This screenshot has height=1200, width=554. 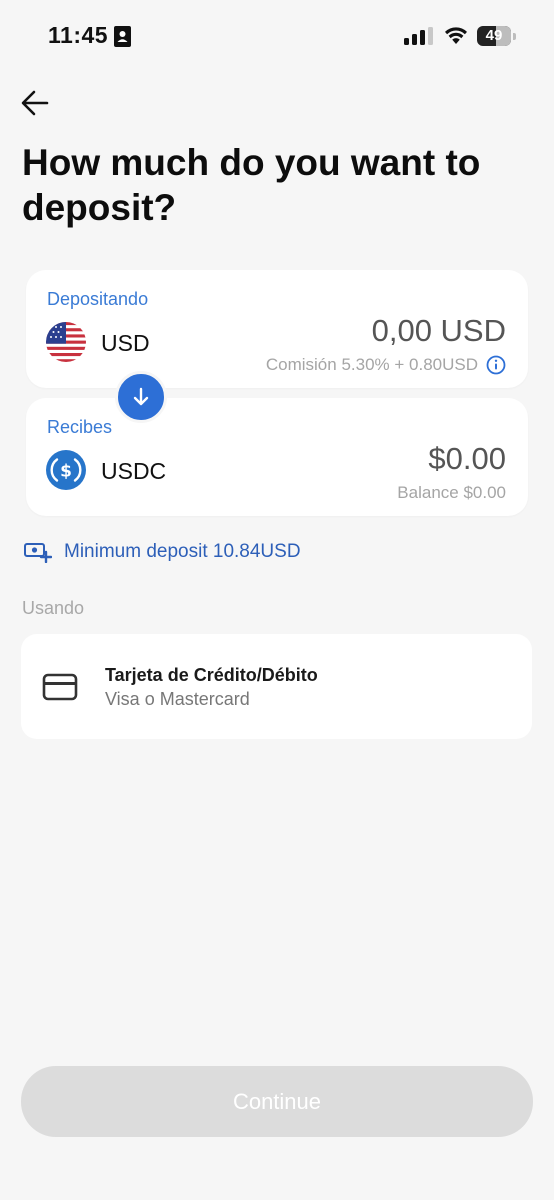 I want to click on cash-add-icon, so click(x=38, y=553).